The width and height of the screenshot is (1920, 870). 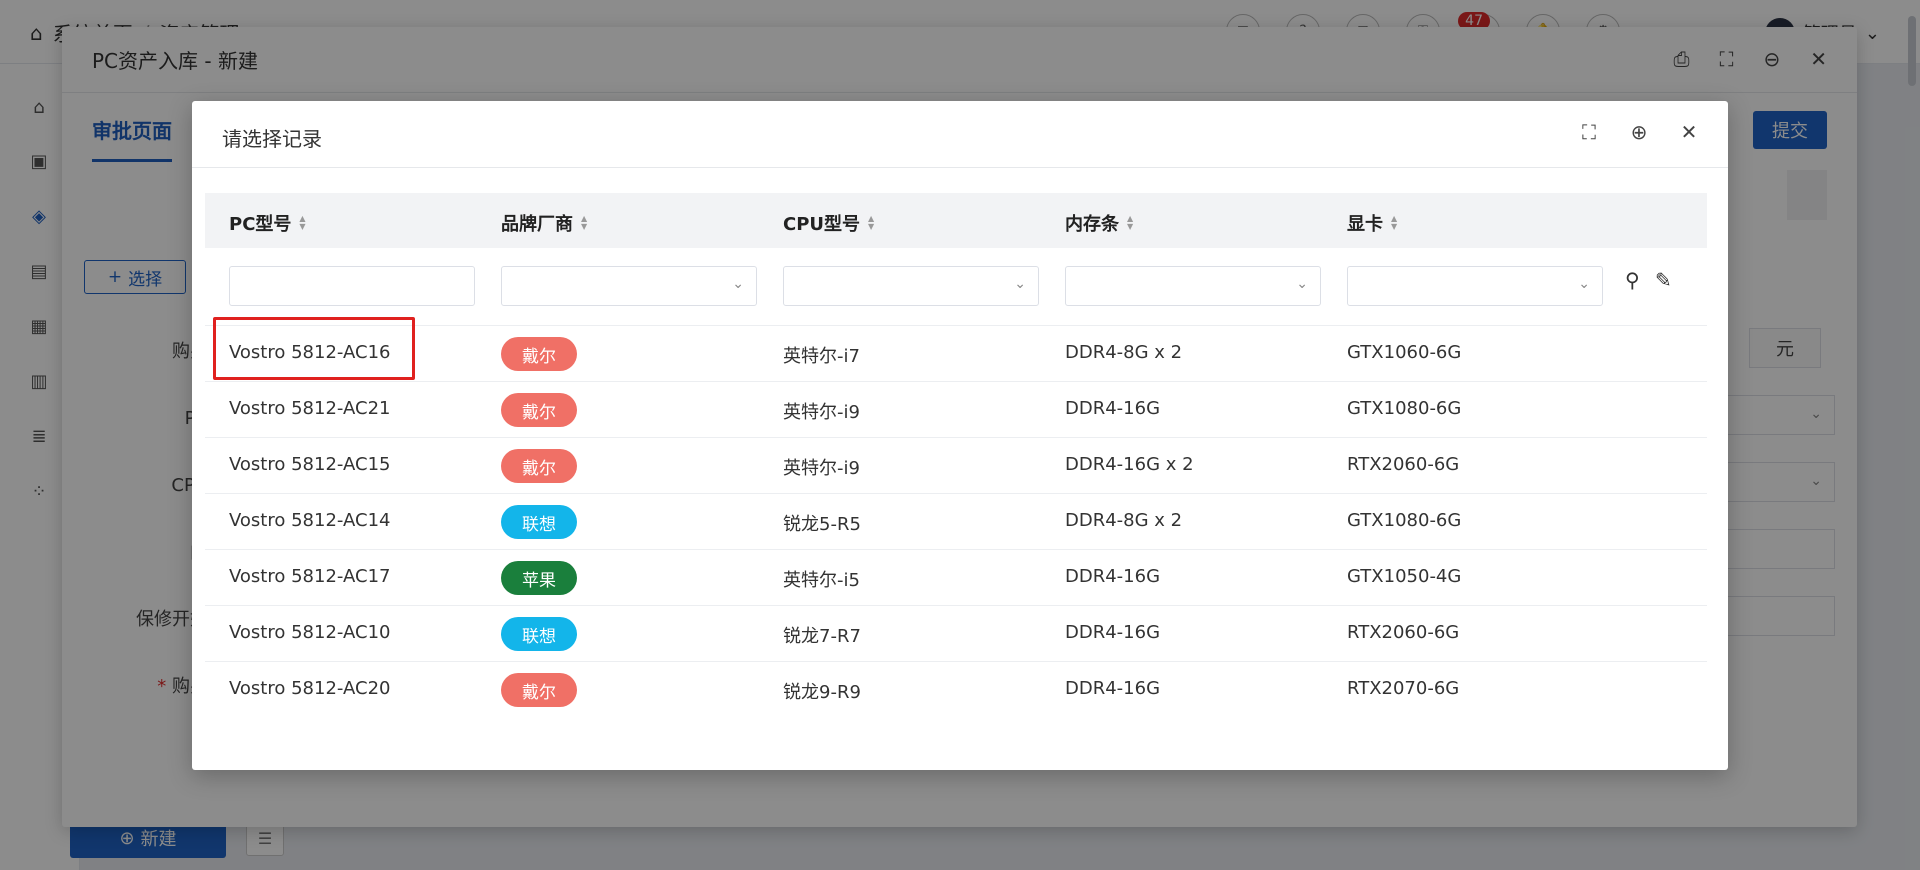 What do you see at coordinates (1475, 286) in the screenshot?
I see `gpu-filter-select: ⌄` at bounding box center [1475, 286].